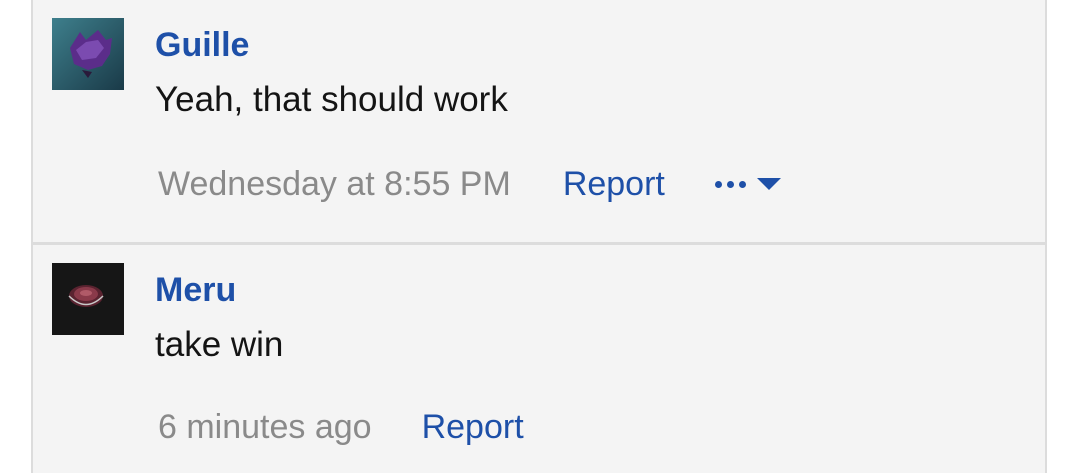 Image resolution: width=1080 pixels, height=473 pixels. What do you see at coordinates (265, 427) in the screenshot?
I see `timestamp: 6 minutes ago` at bounding box center [265, 427].